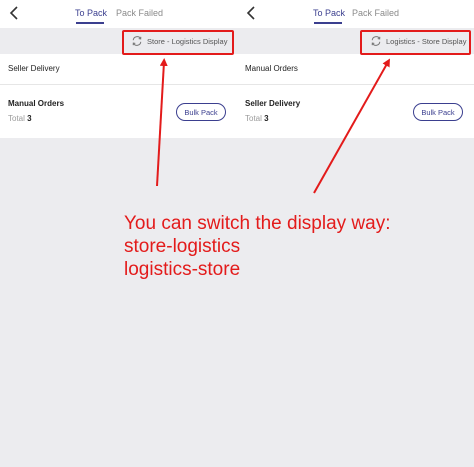 The width and height of the screenshot is (474, 467). What do you see at coordinates (118, 69) in the screenshot?
I see `list-item: Seller Delivery` at bounding box center [118, 69].